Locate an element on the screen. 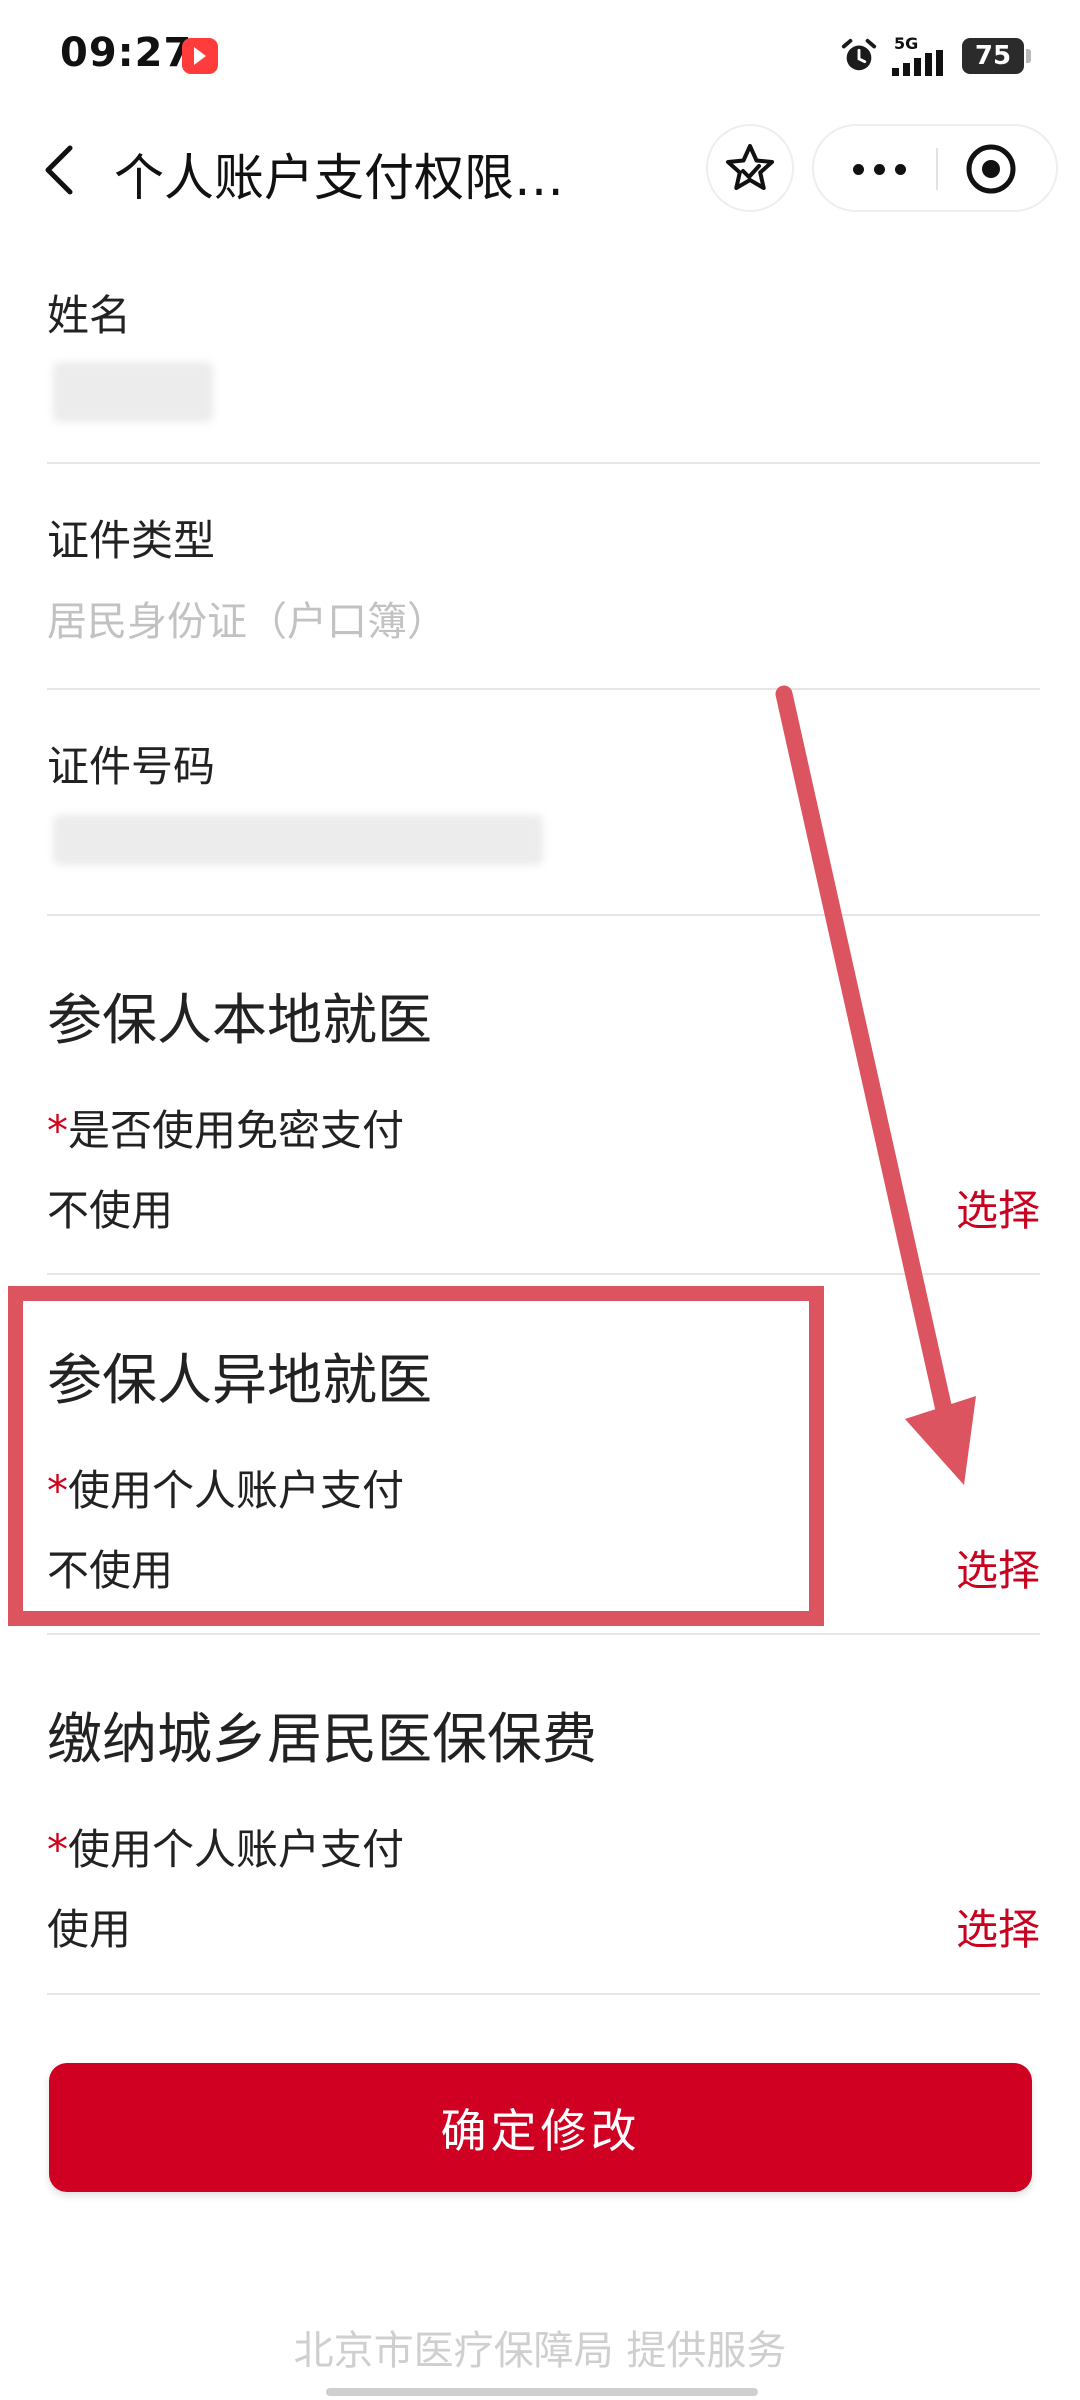  status-bar: 09:27 5G 75 is located at coordinates (540, 55).